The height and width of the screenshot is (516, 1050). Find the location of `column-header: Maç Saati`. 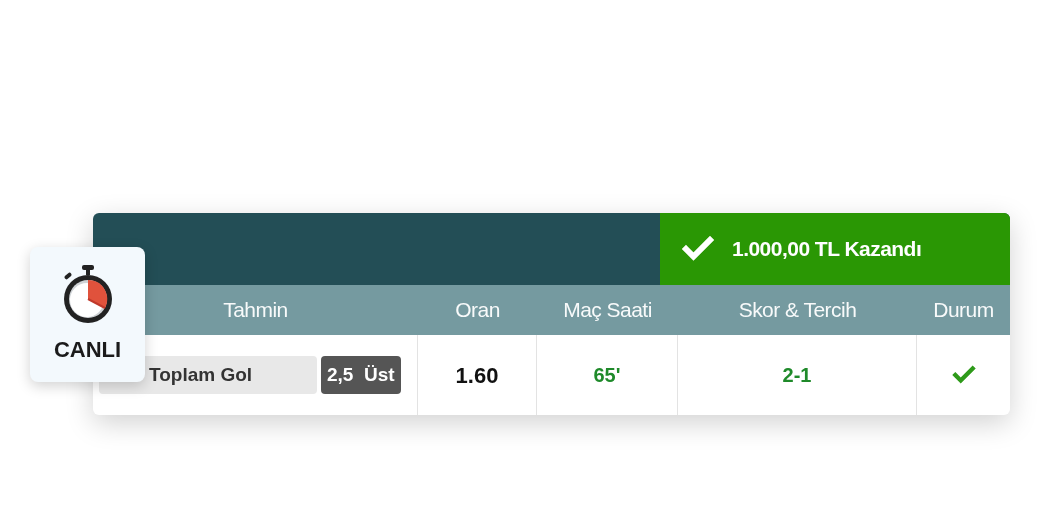

column-header: Maç Saati is located at coordinates (607, 310).